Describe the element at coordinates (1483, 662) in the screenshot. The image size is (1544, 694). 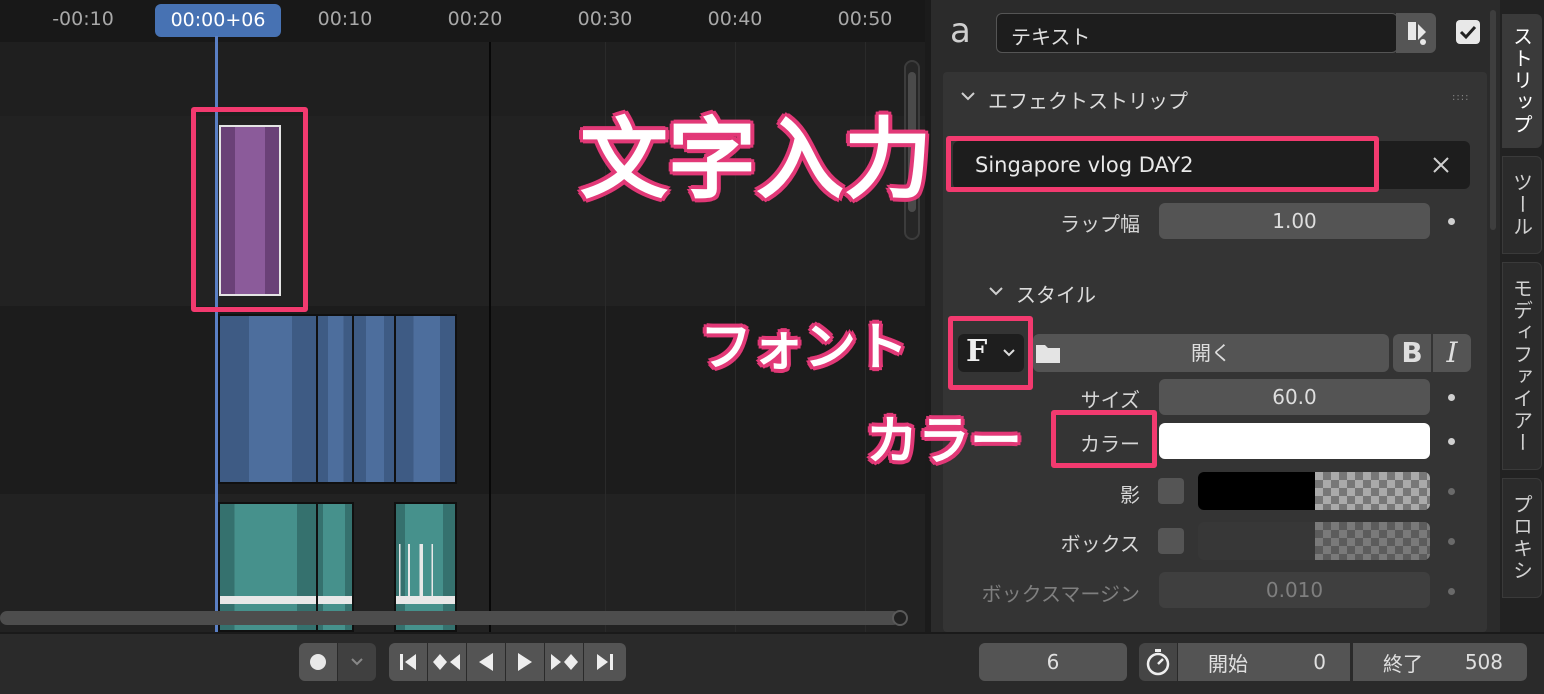
I see `end-frame-value: 508` at that location.